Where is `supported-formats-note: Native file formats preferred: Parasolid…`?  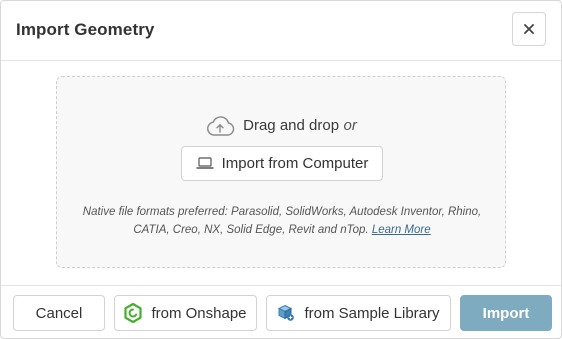 supported-formats-note: Native file formats preferred: Parasolid… is located at coordinates (282, 221).